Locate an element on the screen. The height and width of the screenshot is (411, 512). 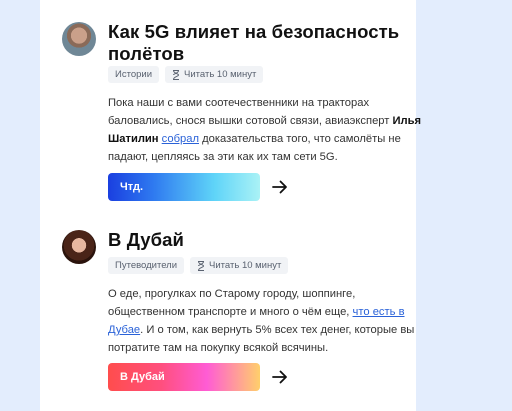
category-label: Путеводители is located at coordinates (146, 265).